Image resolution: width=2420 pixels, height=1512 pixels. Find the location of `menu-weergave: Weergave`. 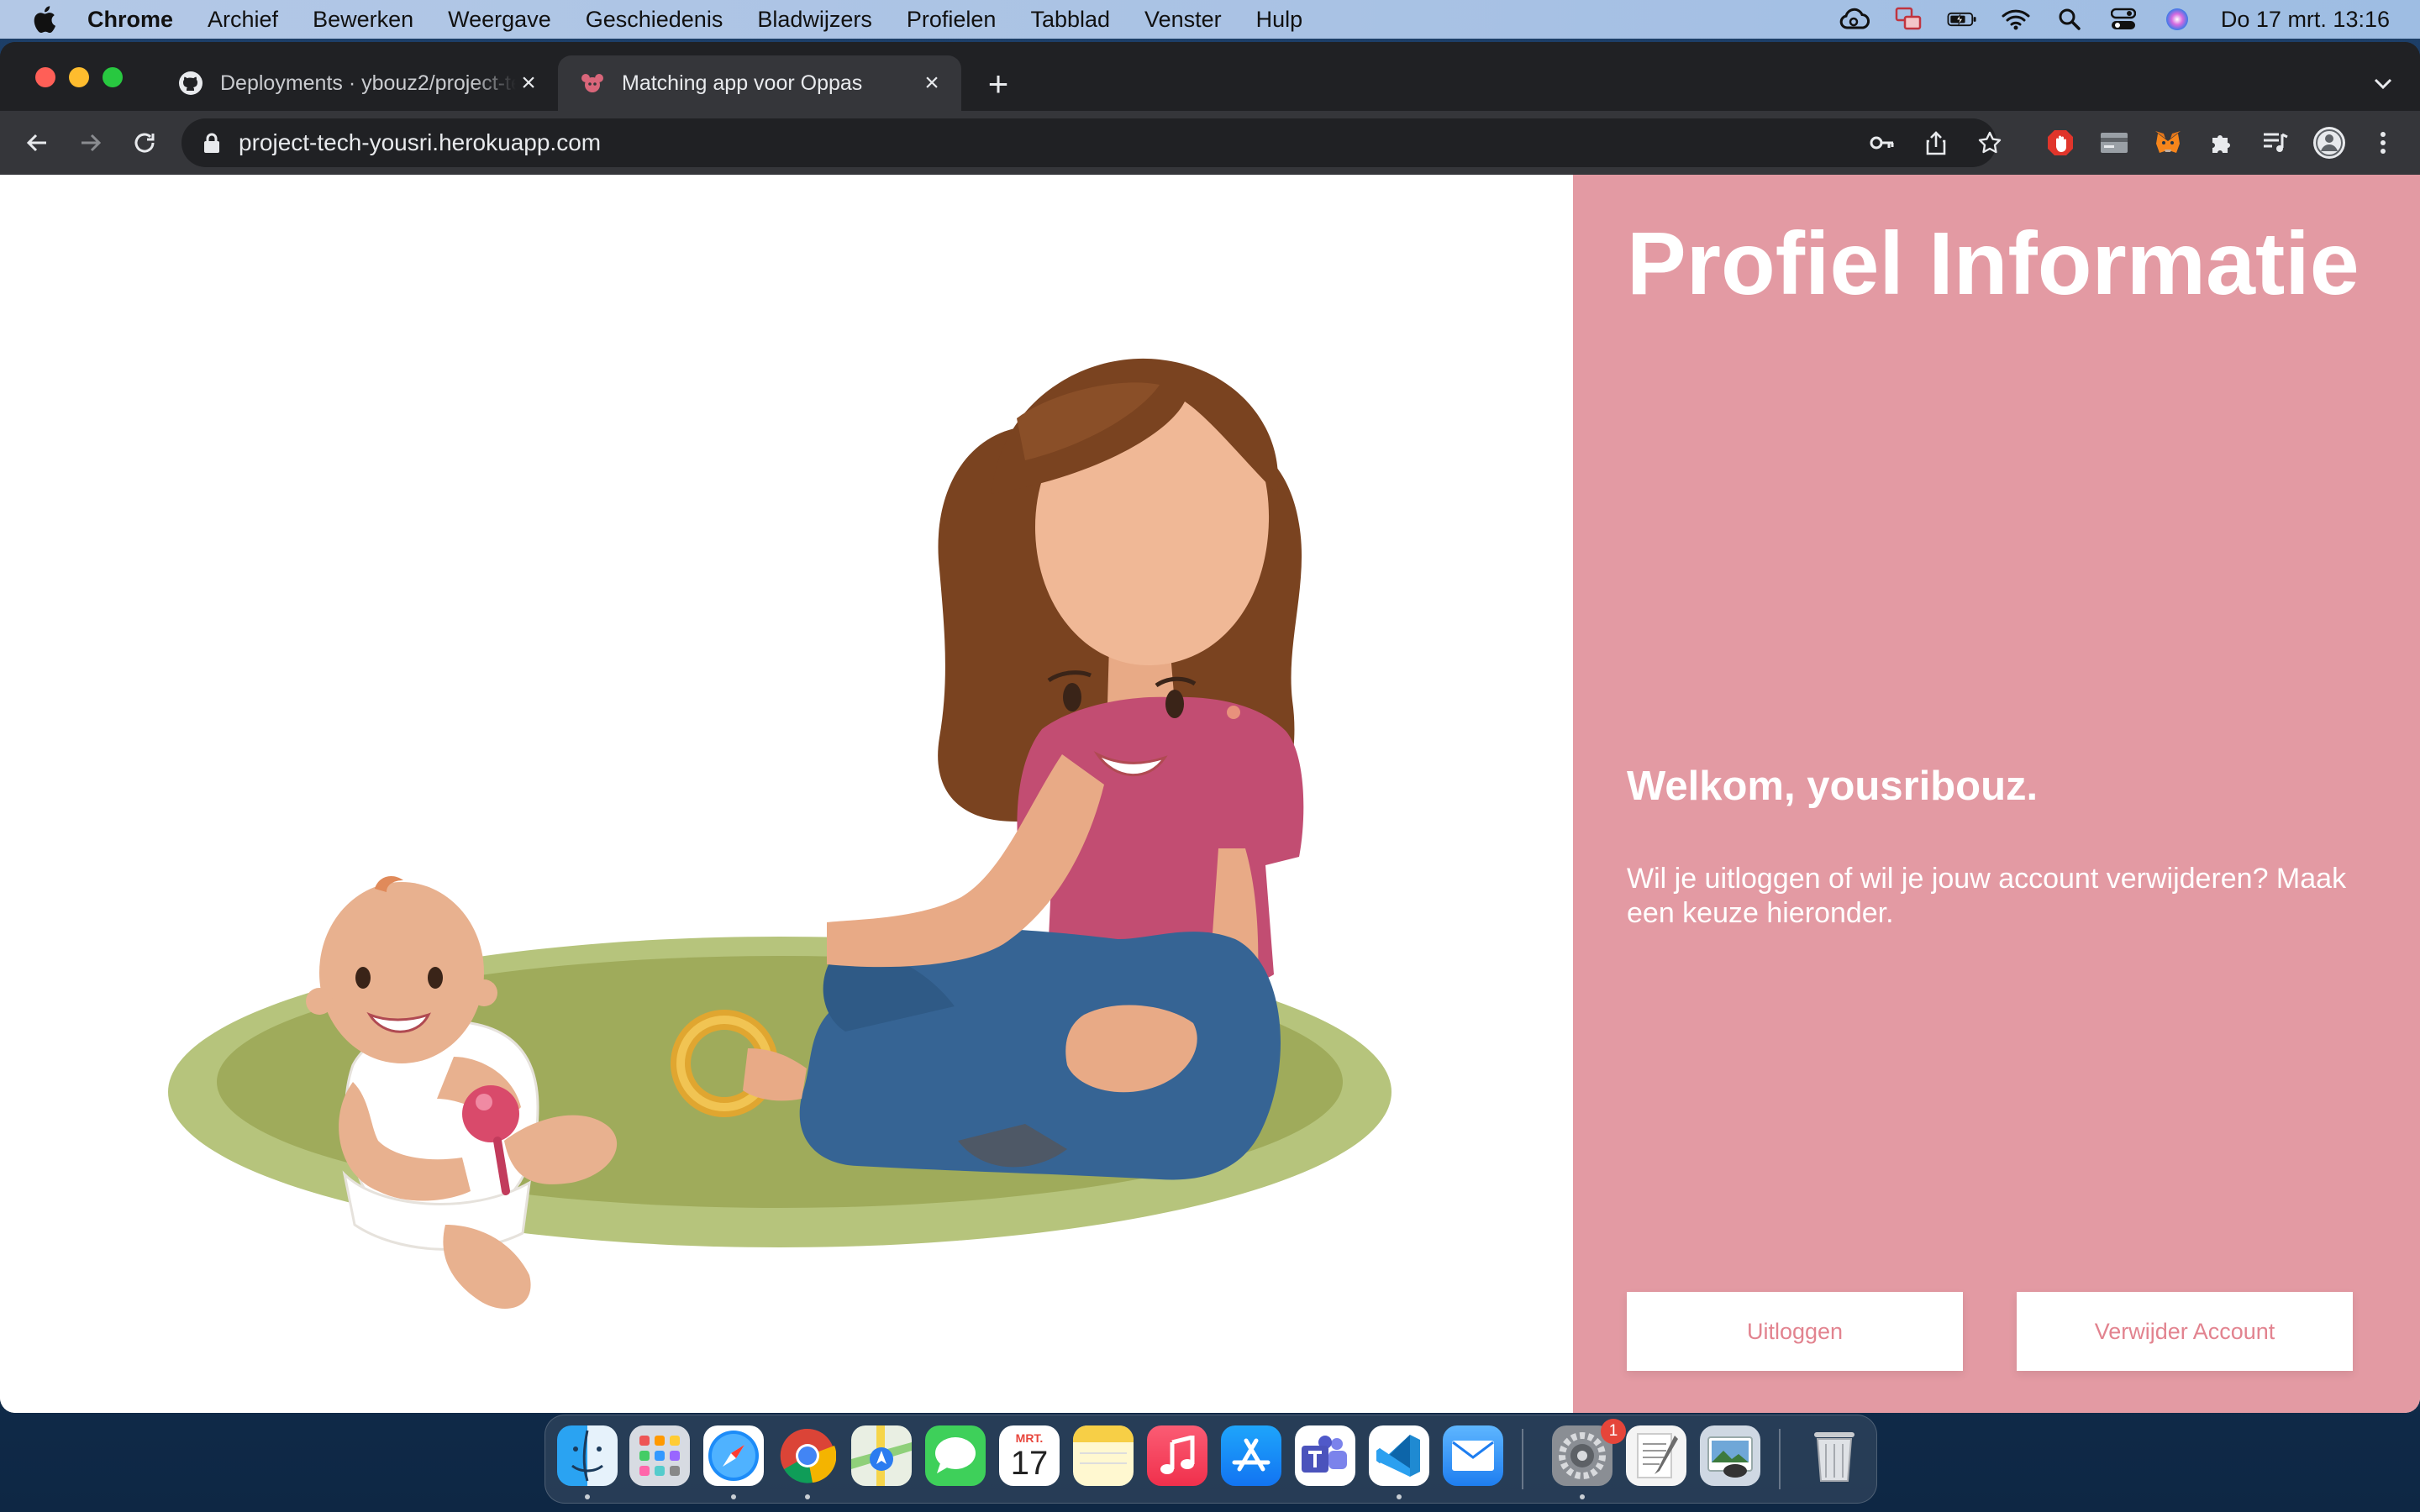

menu-weergave: Weergave is located at coordinates (499, 20).